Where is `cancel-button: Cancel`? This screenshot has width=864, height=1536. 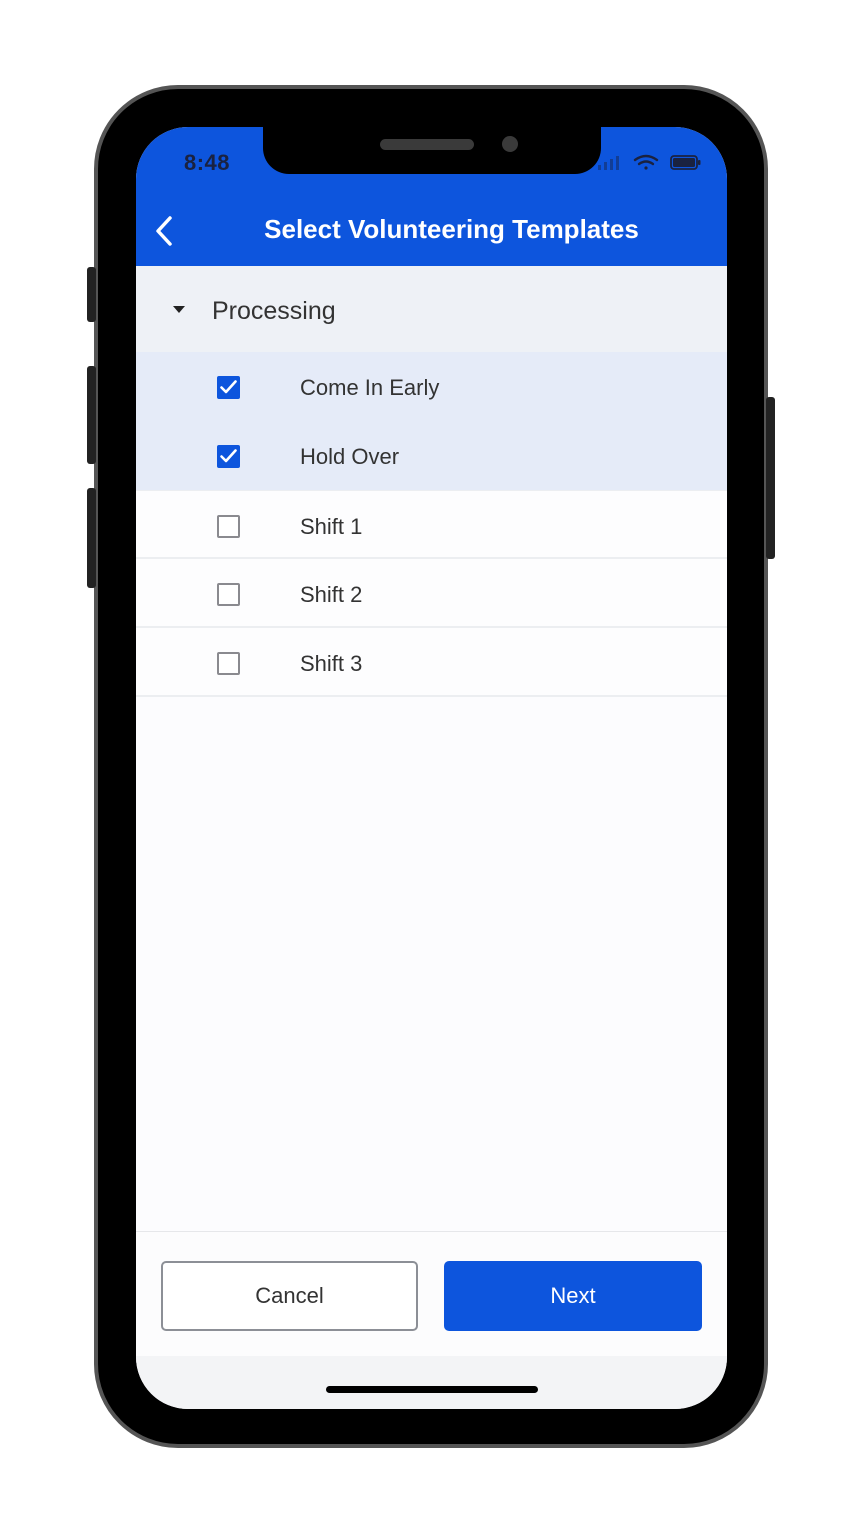 cancel-button: Cancel is located at coordinates (289, 1296).